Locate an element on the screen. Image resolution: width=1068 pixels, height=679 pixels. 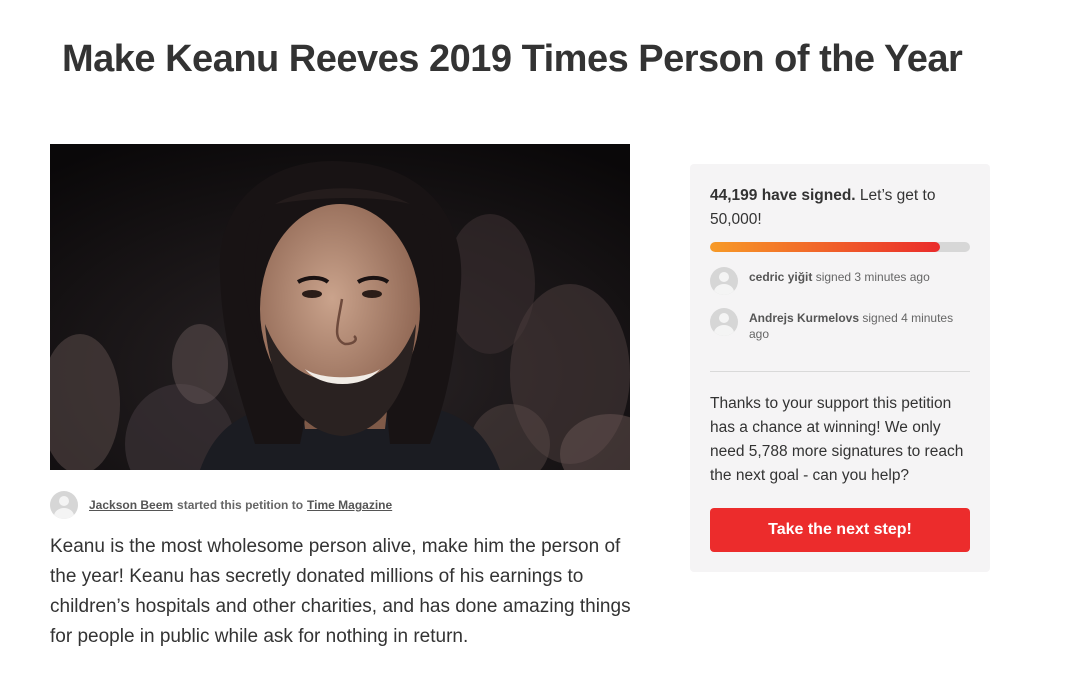
recent-signer: cedric yiğit signed 3 minutes ago is located at coordinates (840, 281).